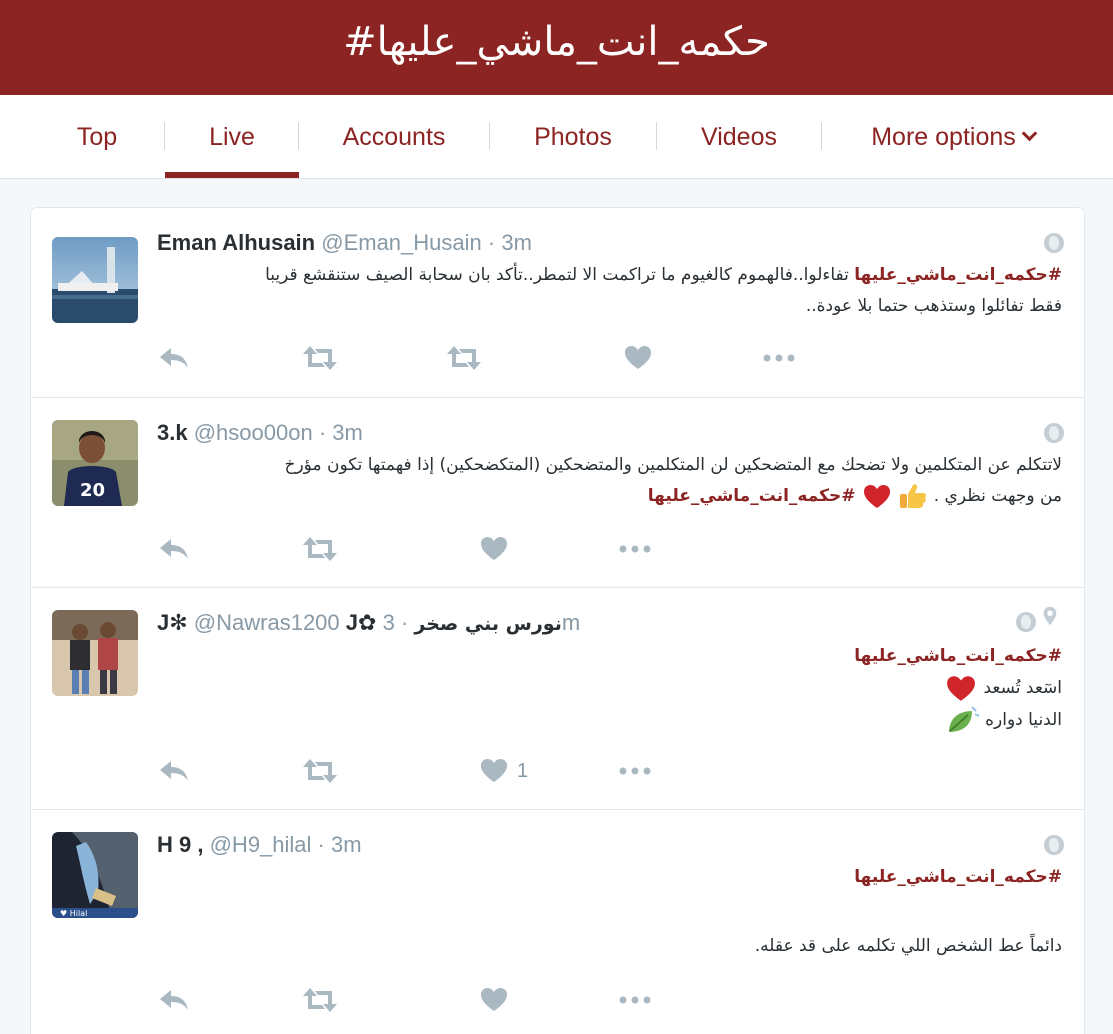 Image resolution: width=1113 pixels, height=1034 pixels. Describe the element at coordinates (609, 720) in the screenshot. I see `tweet-line: الدنيا دواره` at that location.